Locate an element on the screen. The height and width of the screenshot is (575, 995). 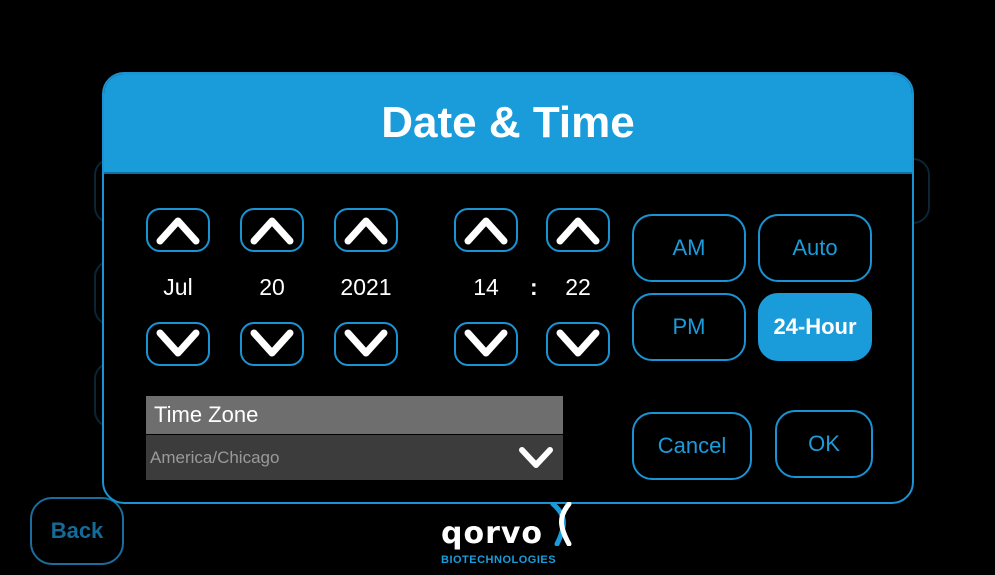
logo-subtitle: BIOTECHNOLOGIES is located at coordinates (499, 560).